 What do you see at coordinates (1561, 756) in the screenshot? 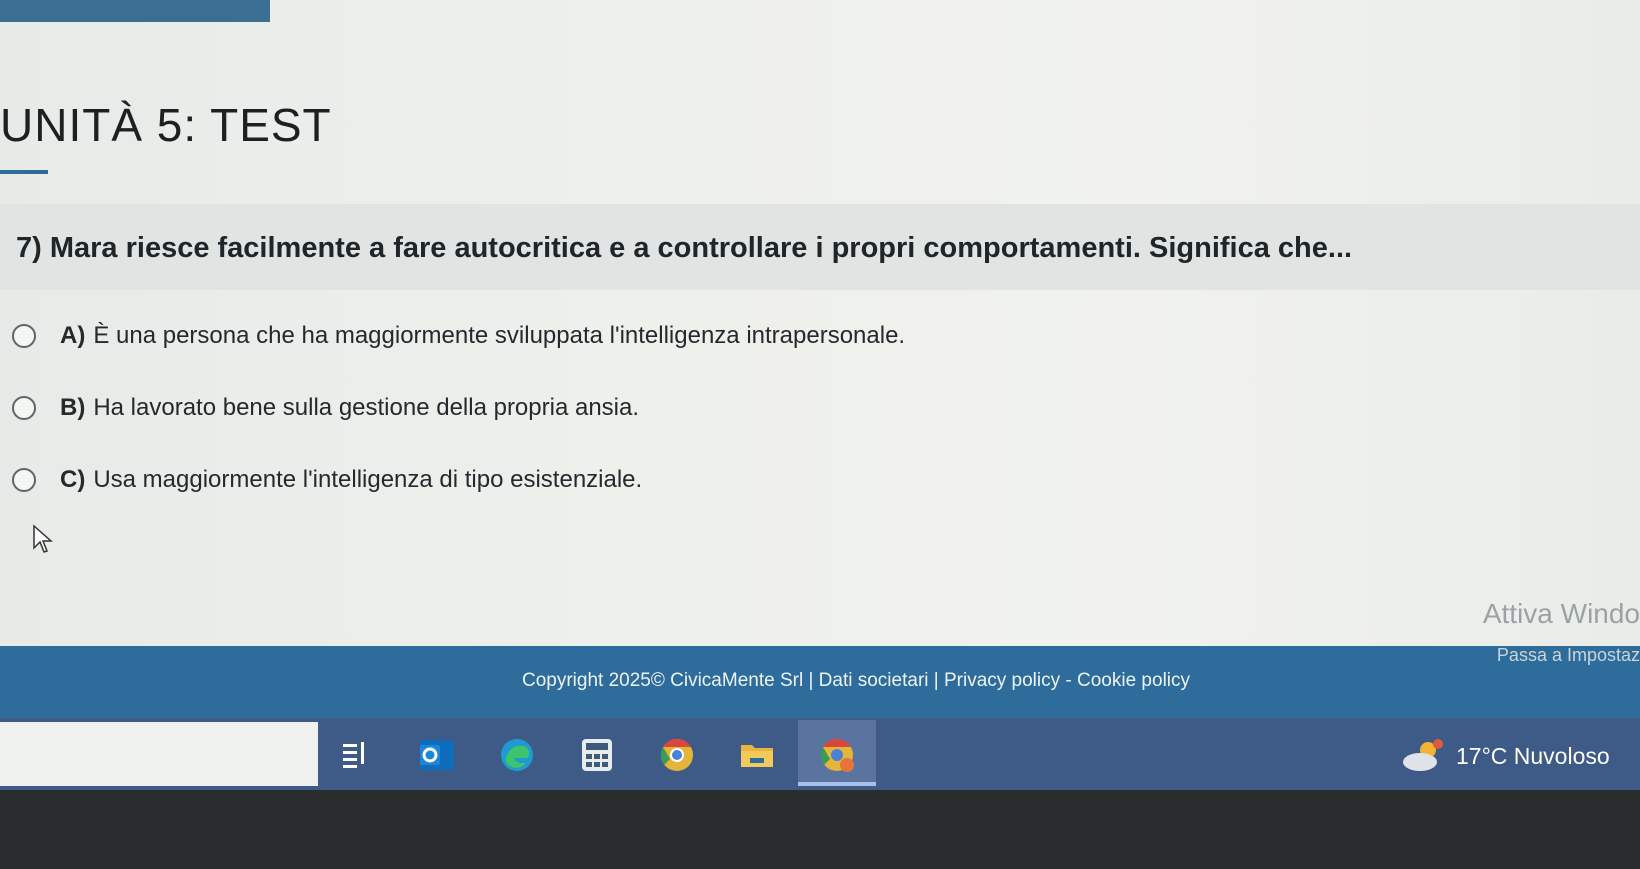
I see `weather-condition: Nuvoloso` at bounding box center [1561, 756].